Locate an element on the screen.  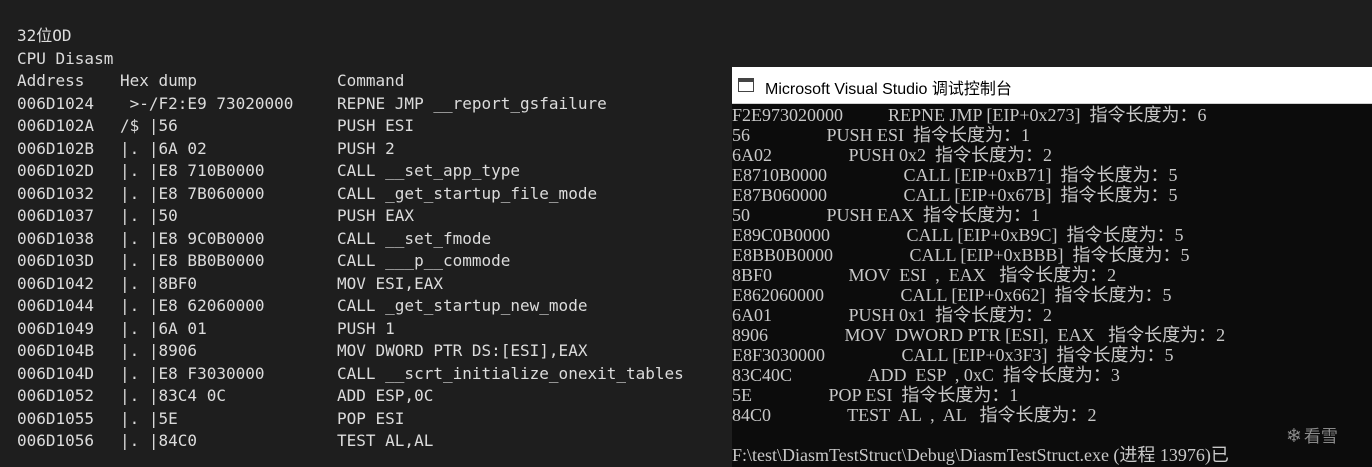
row-command: PUSH EAX is located at coordinates (376, 215).